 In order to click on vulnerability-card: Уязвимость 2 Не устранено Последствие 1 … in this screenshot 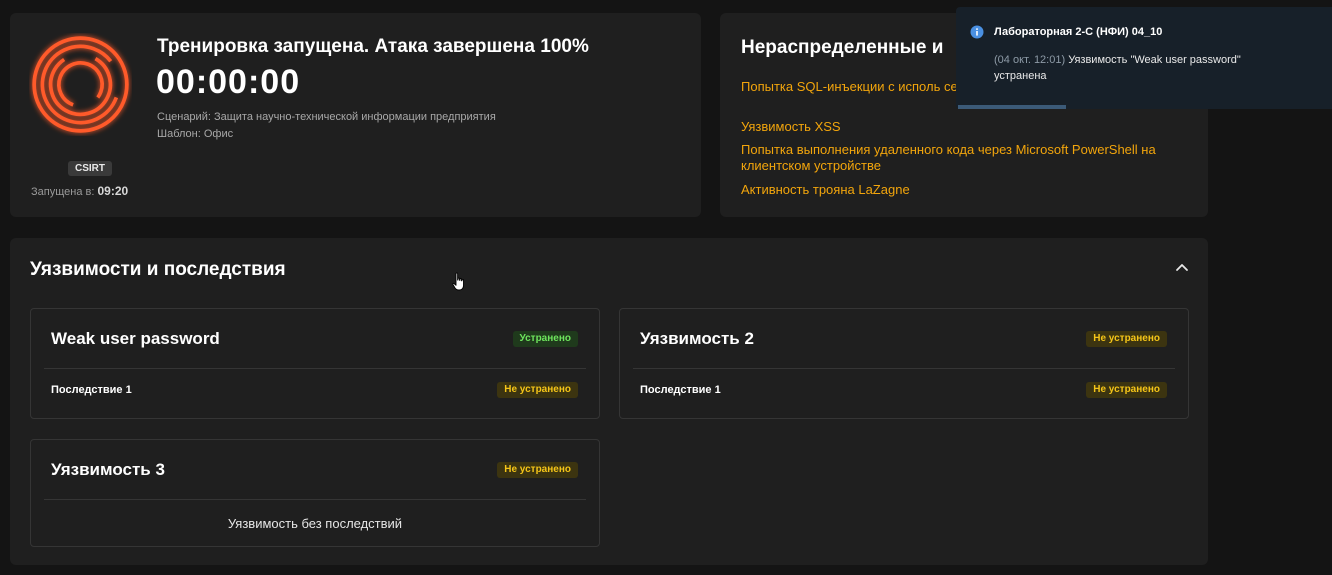, I will do `click(904, 363)`.